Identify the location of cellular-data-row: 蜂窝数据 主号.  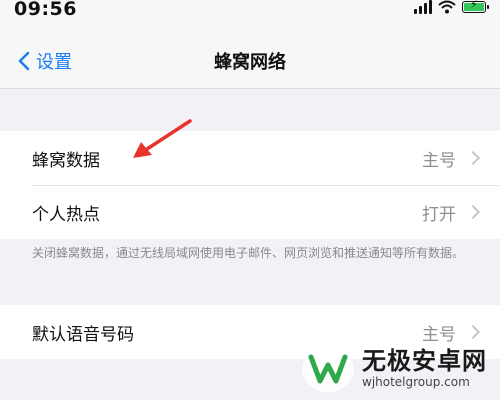
(250, 158).